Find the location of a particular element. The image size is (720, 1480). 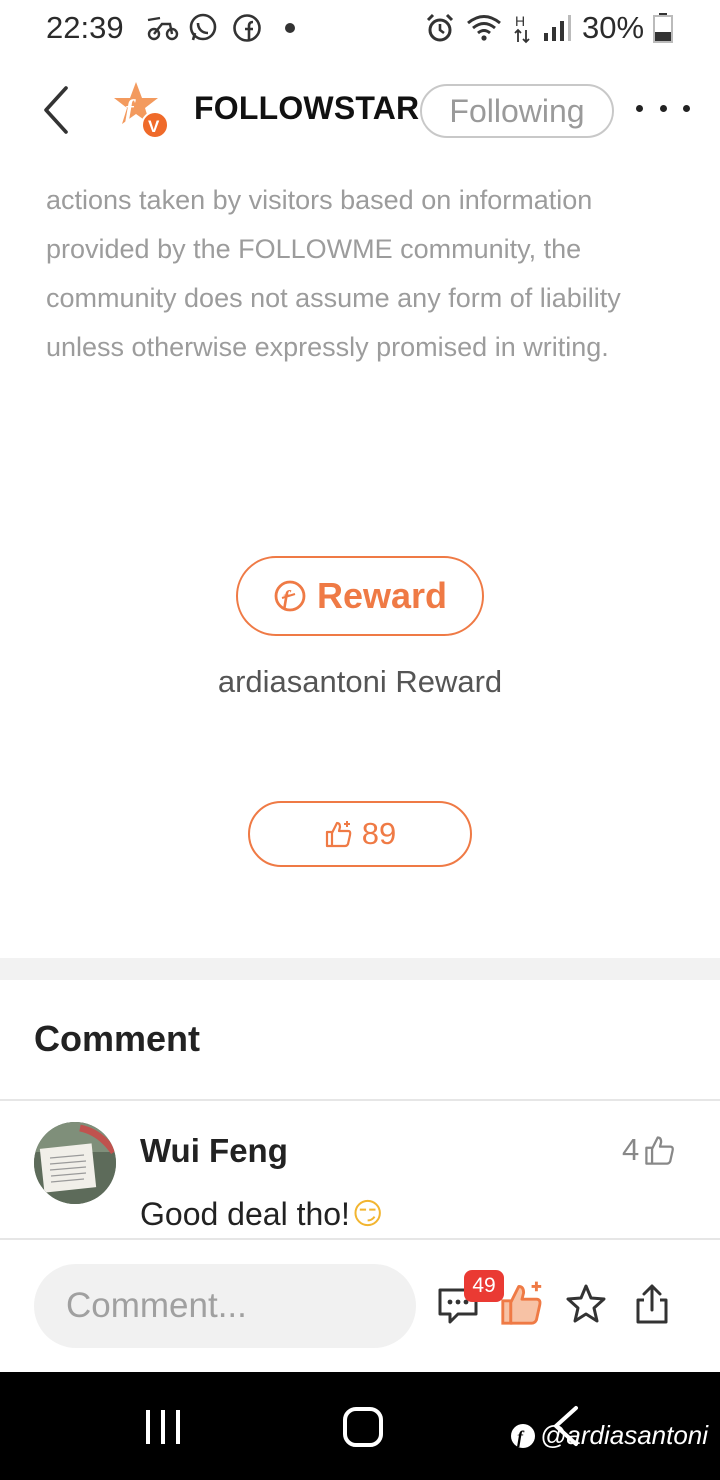

facebook-icon is located at coordinates (247, 28).